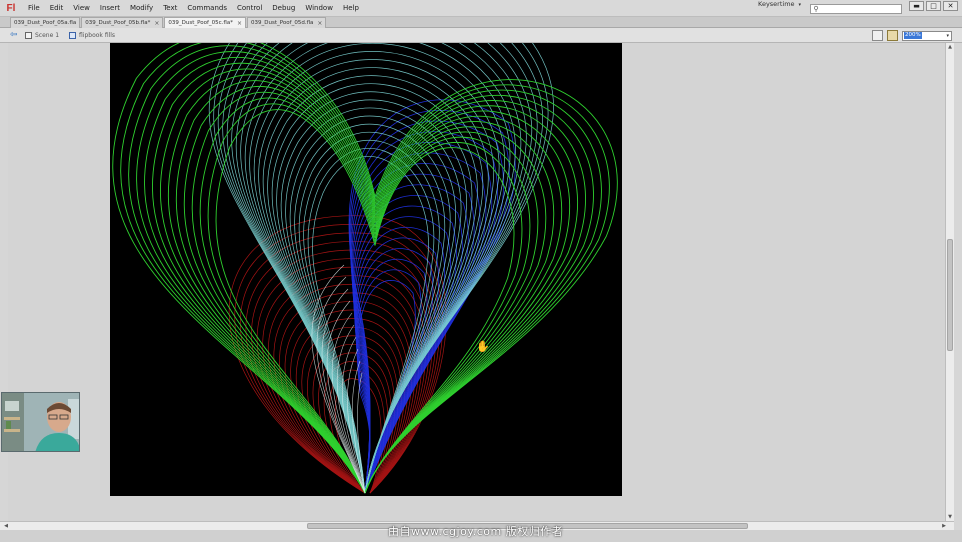  Describe the element at coordinates (207, 8) in the screenshot. I see `menu-commands: Commands` at that location.